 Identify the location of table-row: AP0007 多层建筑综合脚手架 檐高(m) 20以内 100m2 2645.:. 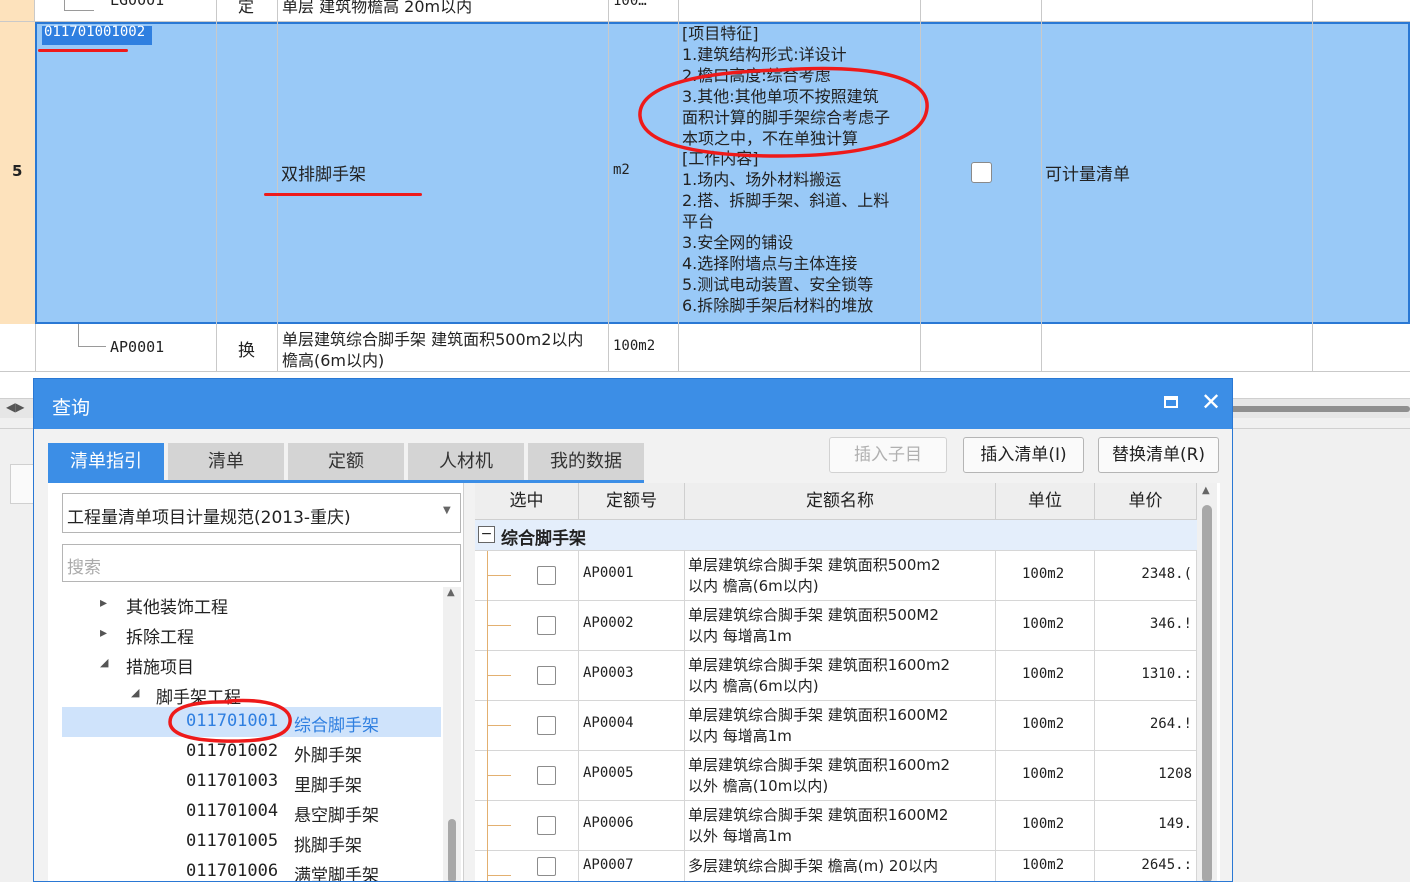
(836, 866).